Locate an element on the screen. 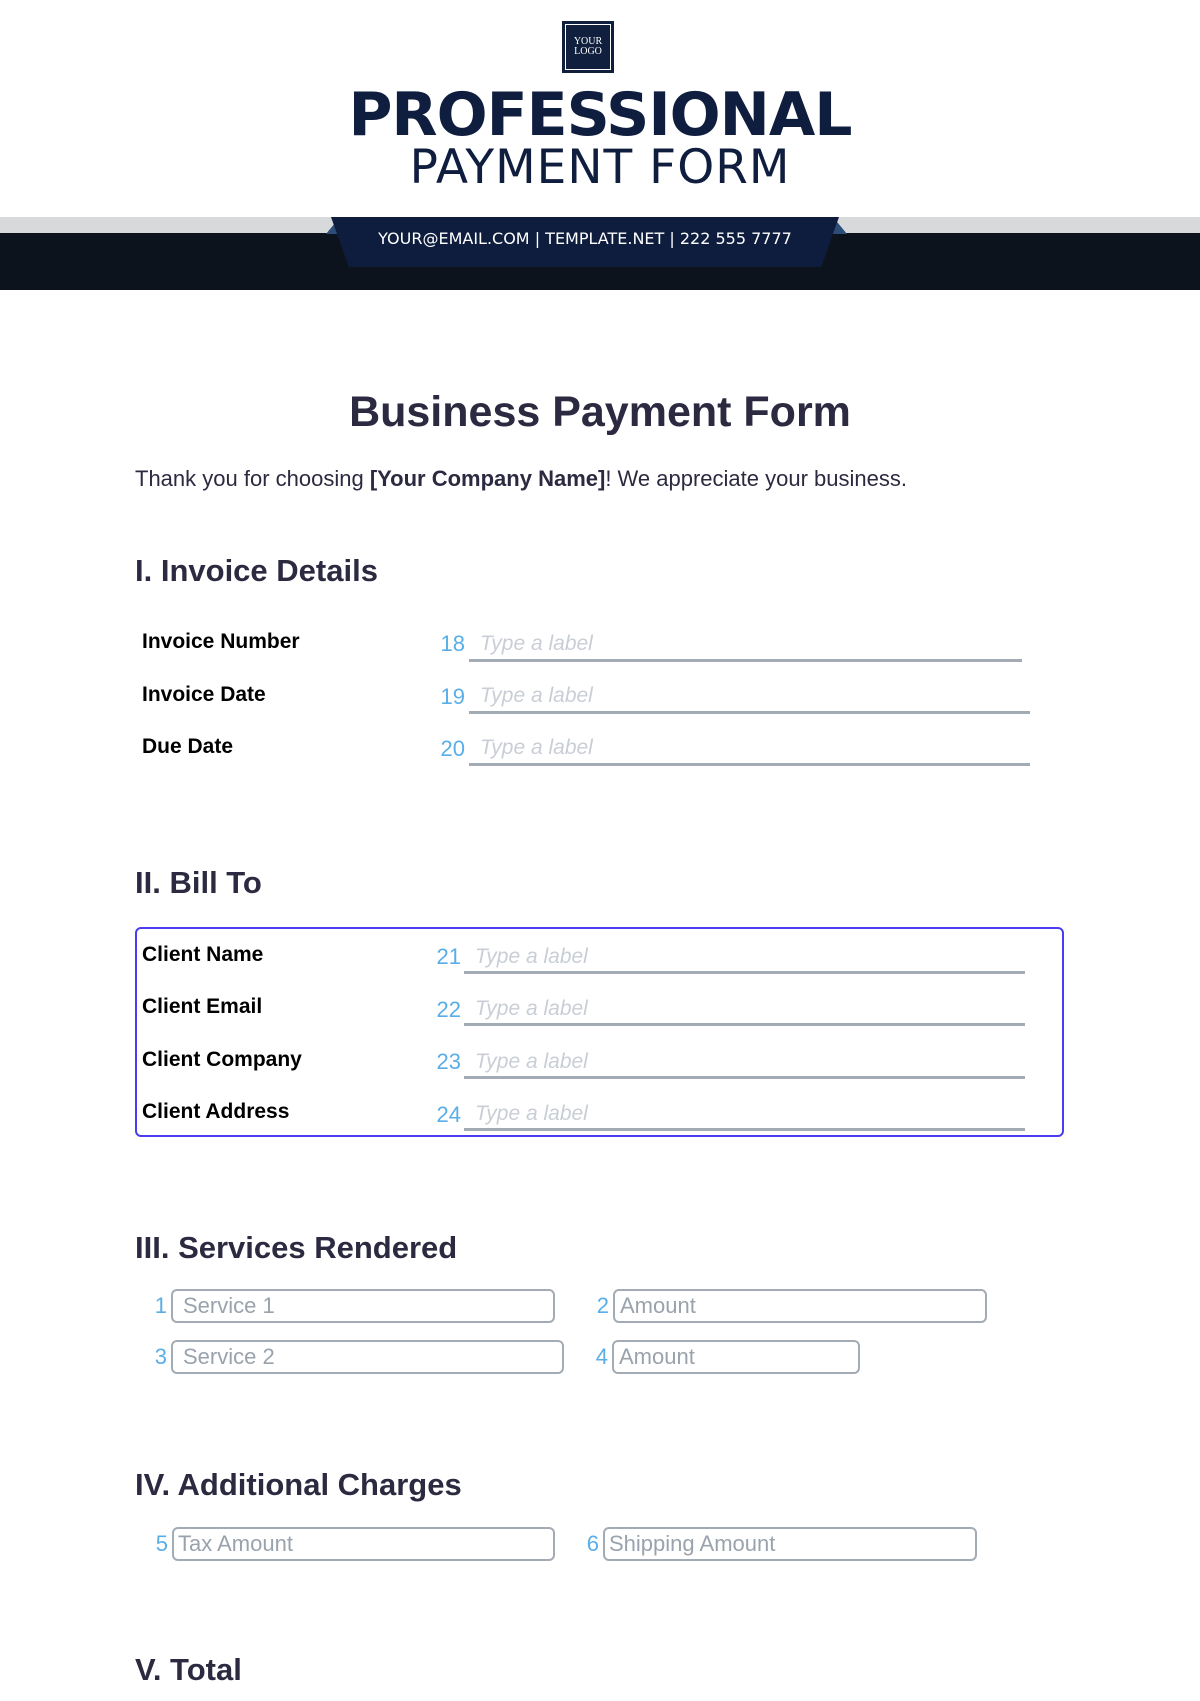 The height and width of the screenshot is (1701, 1200). field-number-24: 24 is located at coordinates (448, 1114).